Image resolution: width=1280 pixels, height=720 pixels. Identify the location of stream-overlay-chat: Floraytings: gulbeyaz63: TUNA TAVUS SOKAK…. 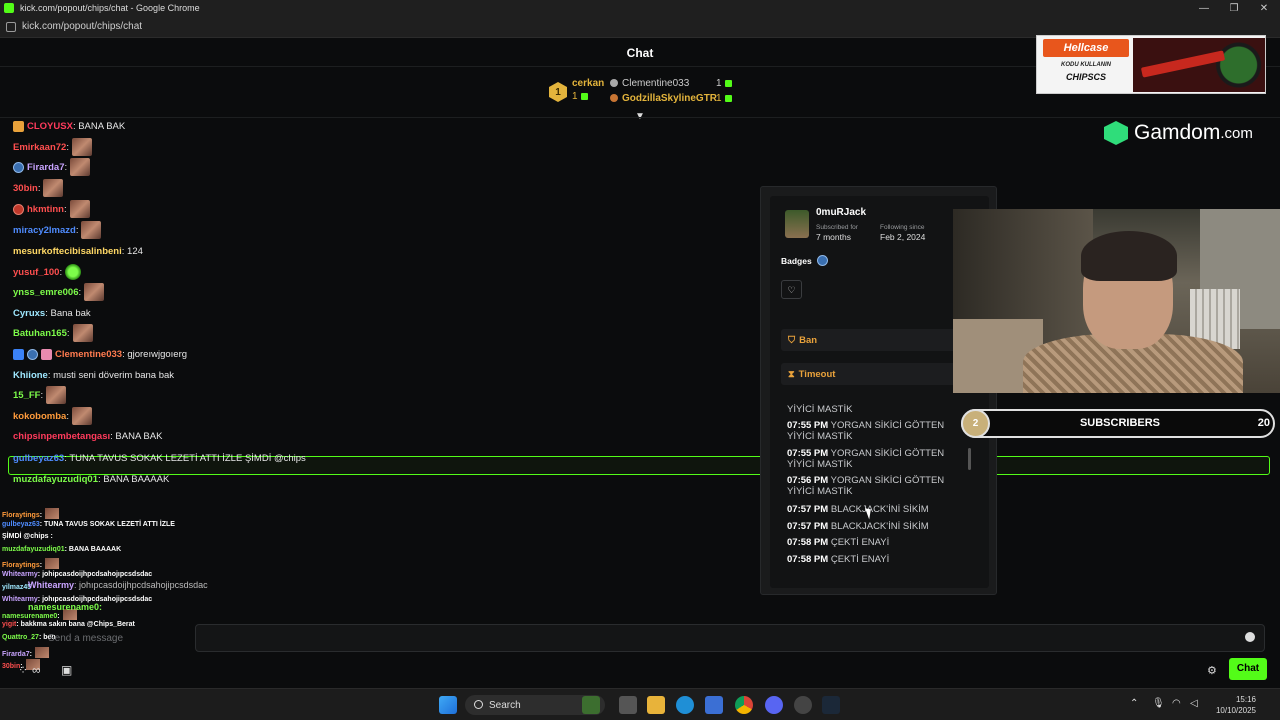
(104, 594).